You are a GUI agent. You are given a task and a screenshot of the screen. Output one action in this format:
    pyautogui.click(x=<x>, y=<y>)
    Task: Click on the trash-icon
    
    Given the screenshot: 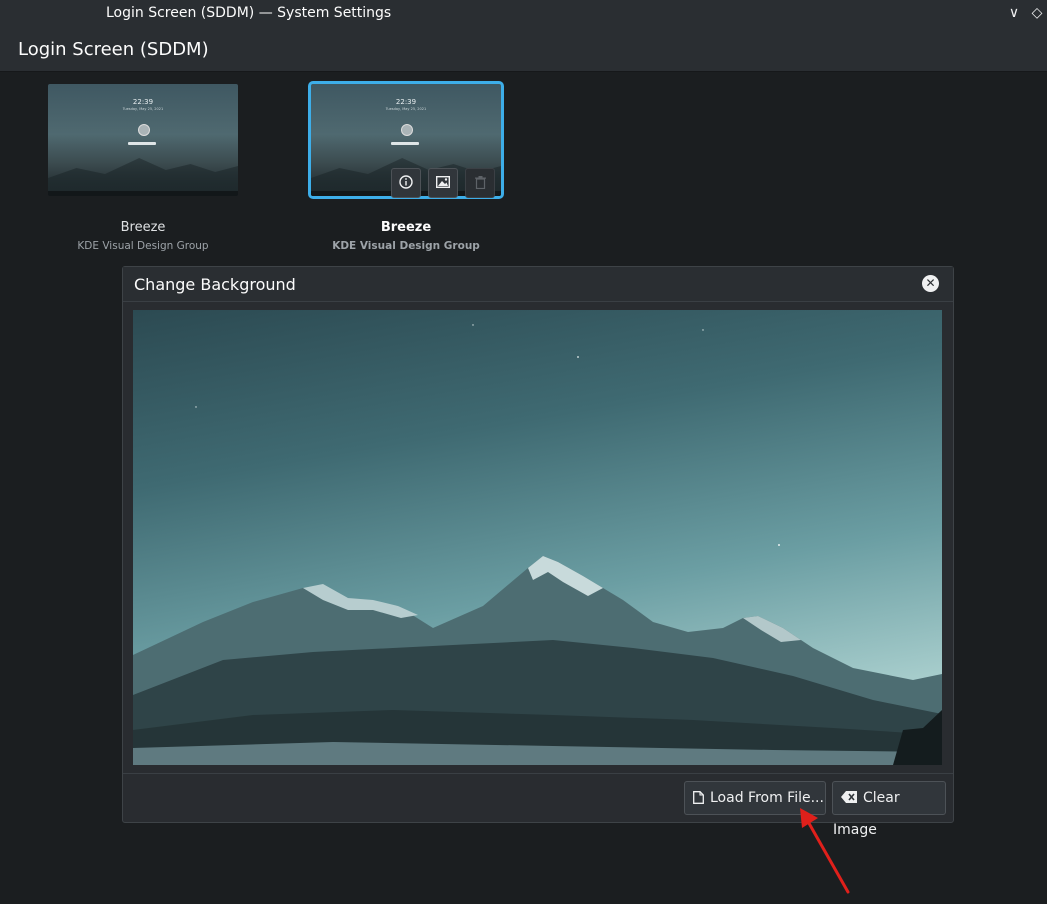 What is the action you would take?
    pyautogui.click(x=480, y=183)
    